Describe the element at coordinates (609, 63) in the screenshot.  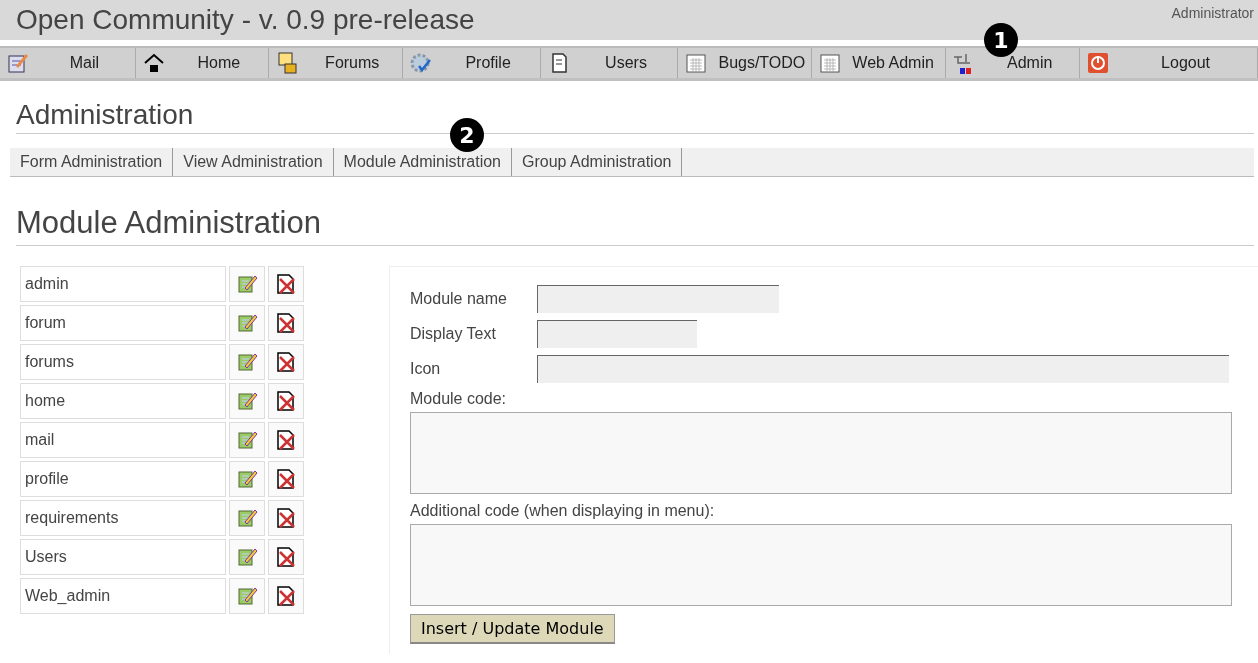
I see `menu-item: Users` at that location.